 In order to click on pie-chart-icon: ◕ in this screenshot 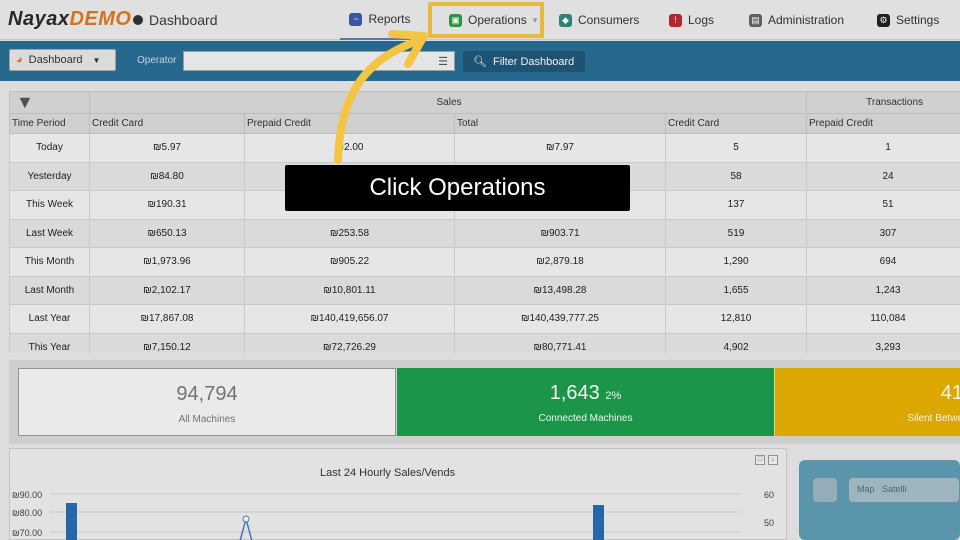, I will do `click(19, 60)`.